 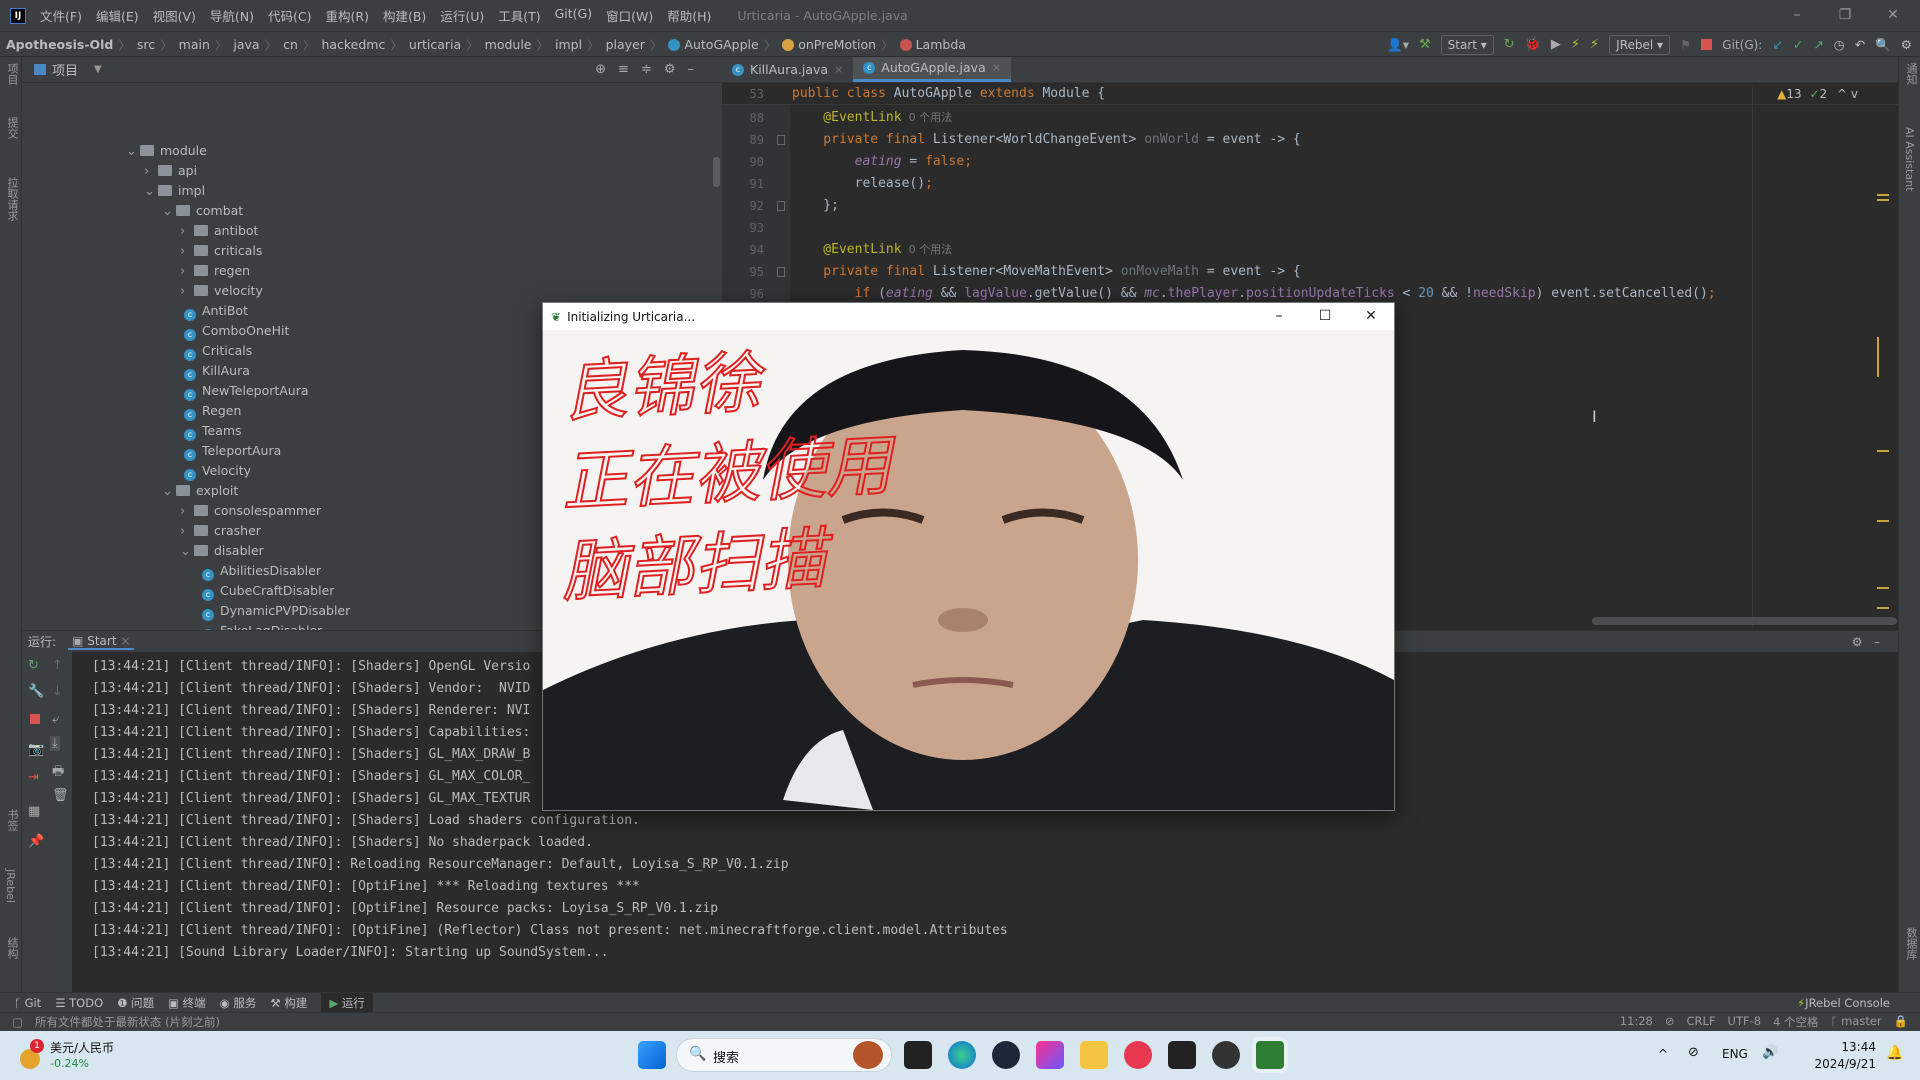 I want to click on tool-window-services: ◉ 服务, so click(x=238, y=1003).